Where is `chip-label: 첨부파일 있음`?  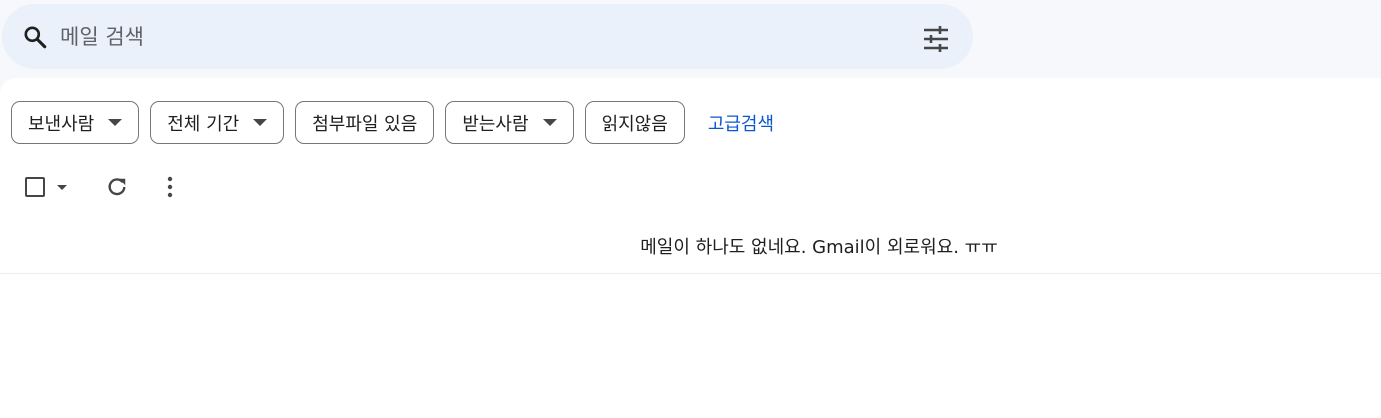 chip-label: 첨부파일 있음 is located at coordinates (365, 124).